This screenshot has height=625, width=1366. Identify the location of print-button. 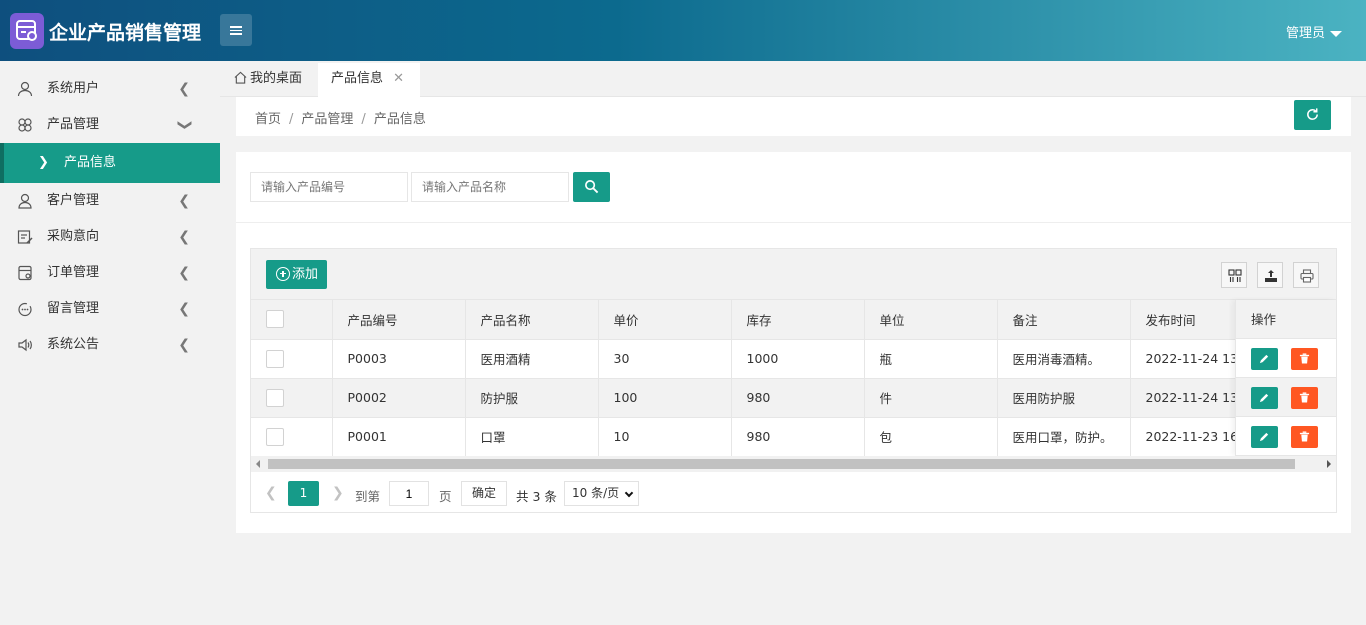
(1306, 275).